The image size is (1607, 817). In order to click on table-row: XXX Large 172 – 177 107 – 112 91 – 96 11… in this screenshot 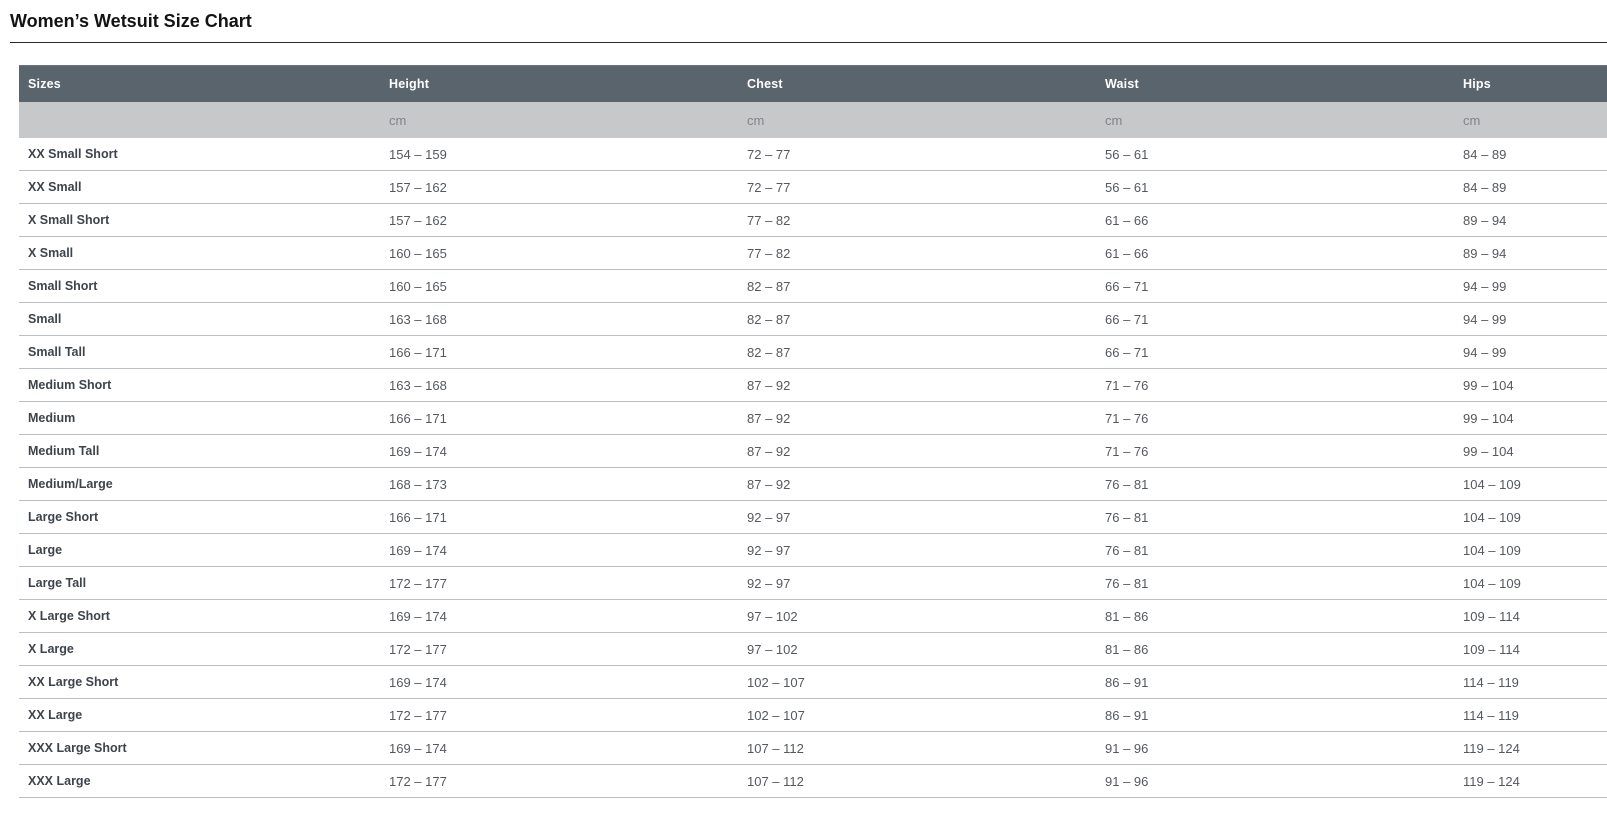, I will do `click(813, 781)`.